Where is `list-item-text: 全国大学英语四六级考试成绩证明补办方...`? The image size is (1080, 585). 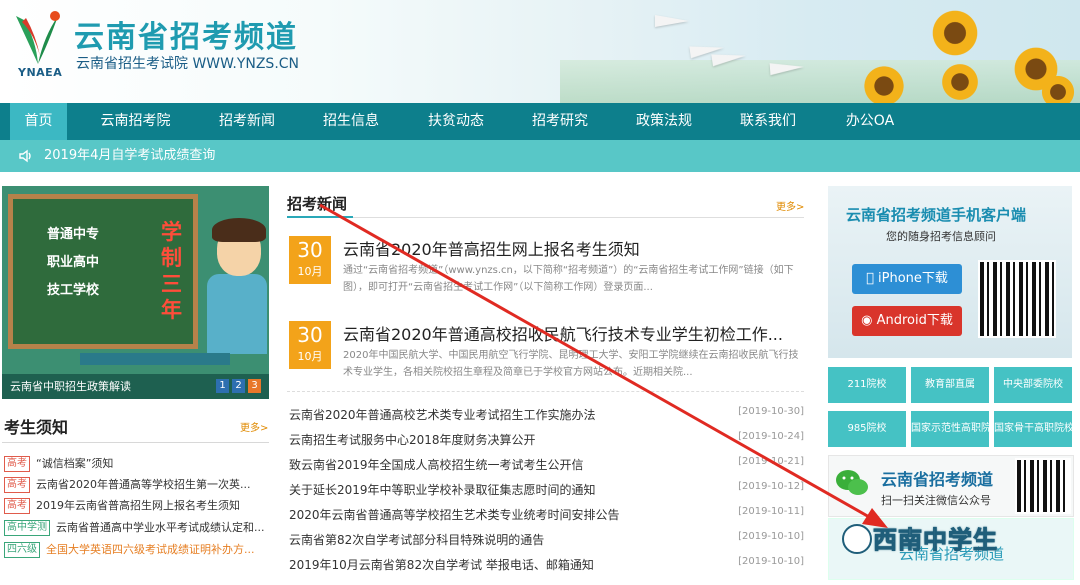 list-item-text: 全国大学英语四六级考试成绩证明补办方... is located at coordinates (150, 549).